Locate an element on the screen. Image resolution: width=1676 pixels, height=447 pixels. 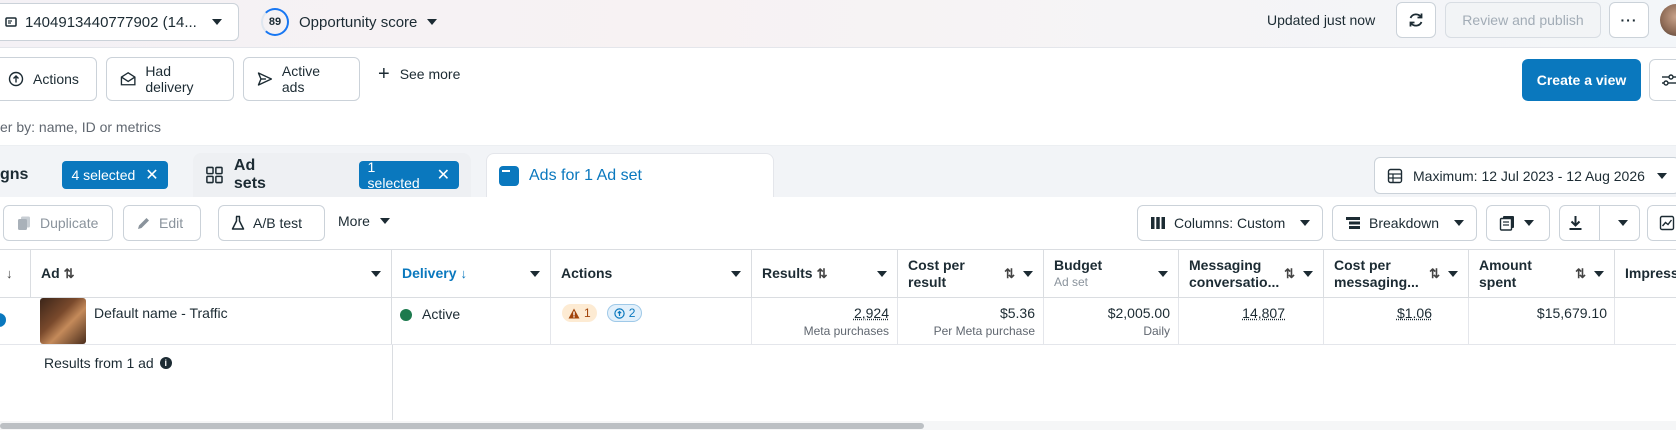
header-results: Results ⇅ is located at coordinates (825, 273).